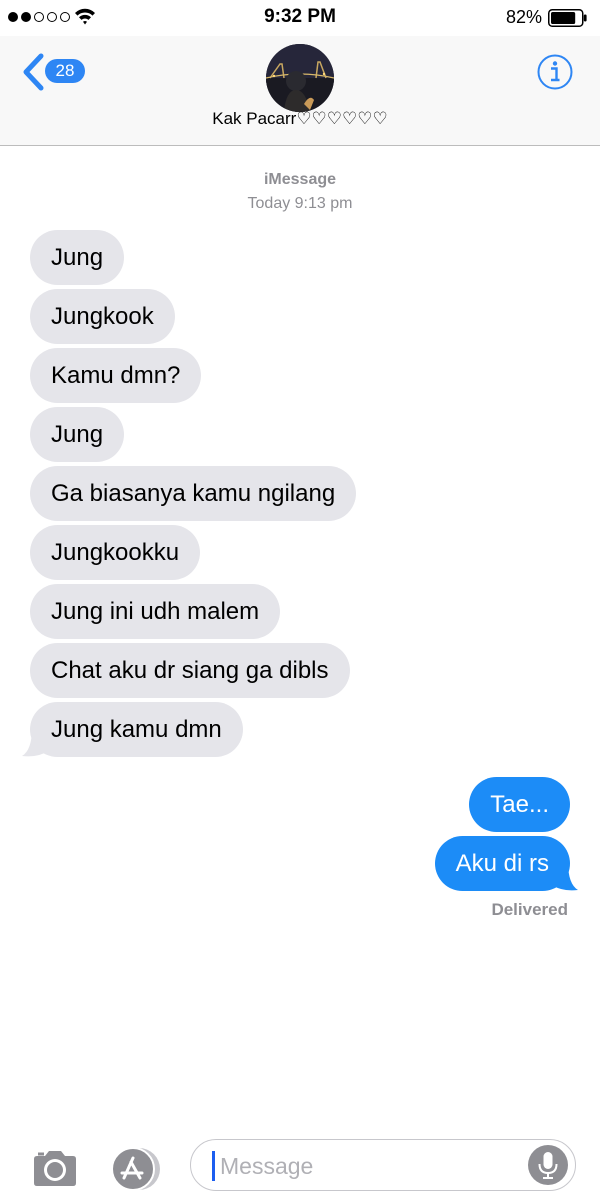  What do you see at coordinates (300, 78) in the screenshot?
I see `contact-avatar` at bounding box center [300, 78].